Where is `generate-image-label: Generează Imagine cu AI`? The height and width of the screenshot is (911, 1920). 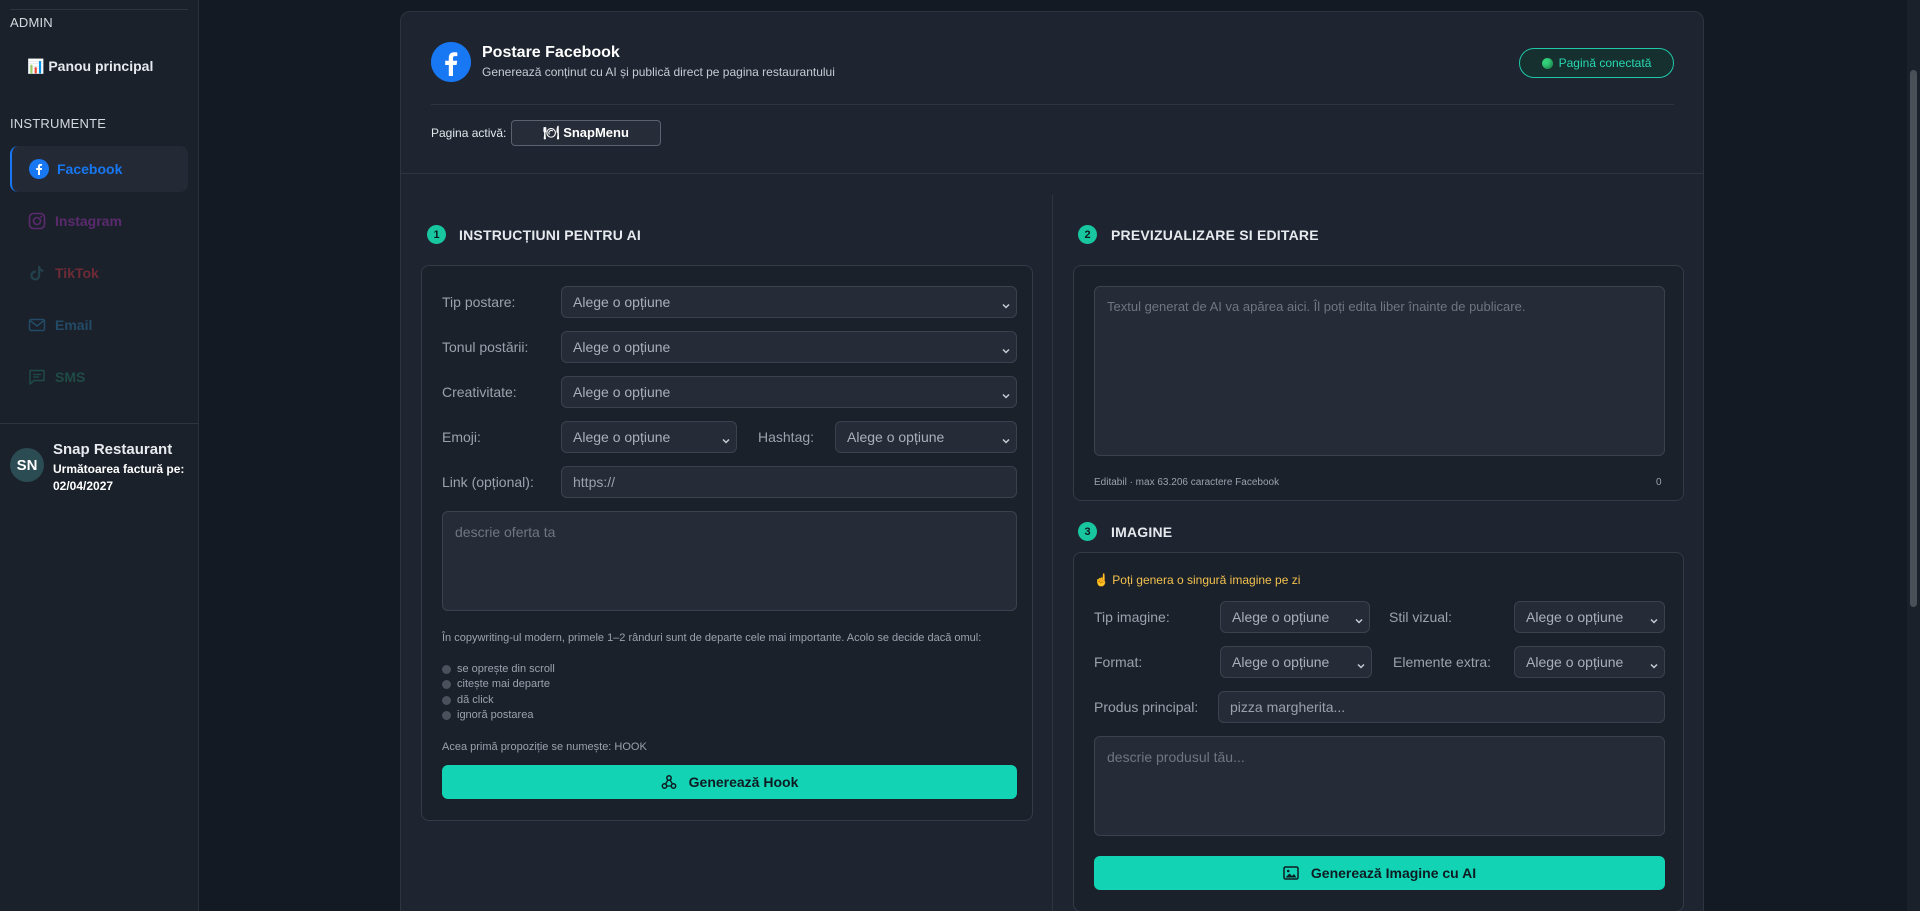 generate-image-label: Generează Imagine cu AI is located at coordinates (1393, 873).